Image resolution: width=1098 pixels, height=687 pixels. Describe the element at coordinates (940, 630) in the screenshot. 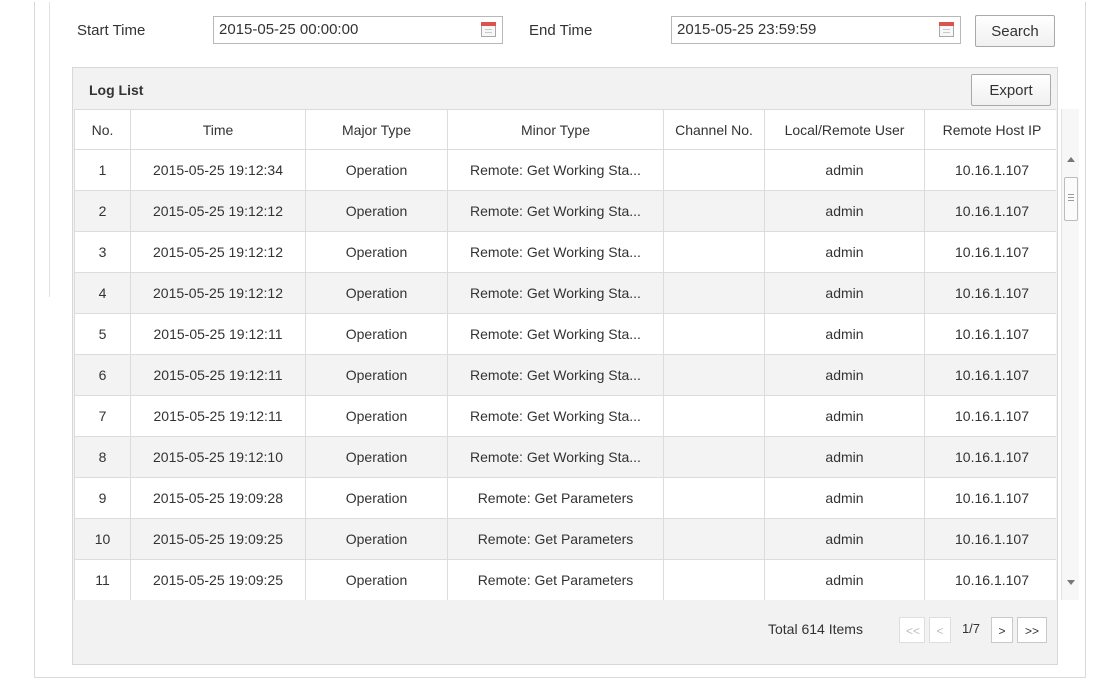

I see `previous-page-button: <` at that location.